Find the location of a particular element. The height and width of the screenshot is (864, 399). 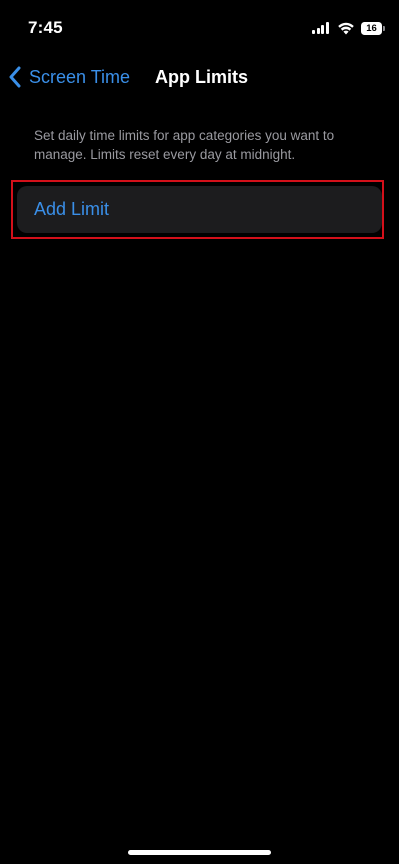

battery-level: 16 is located at coordinates (371, 28).